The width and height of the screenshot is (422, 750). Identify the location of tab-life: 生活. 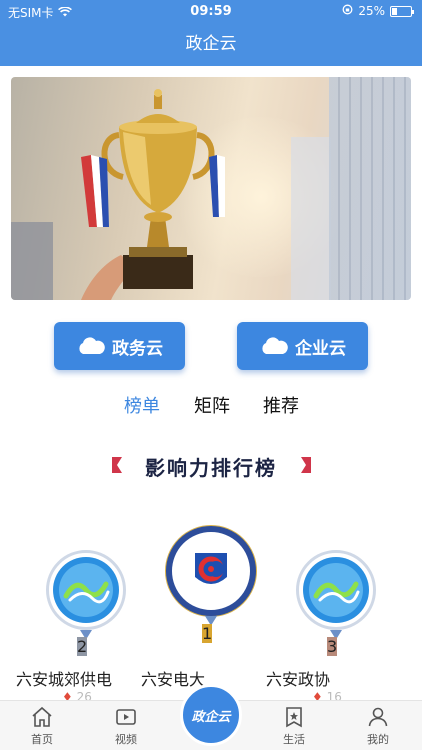
(294, 726).